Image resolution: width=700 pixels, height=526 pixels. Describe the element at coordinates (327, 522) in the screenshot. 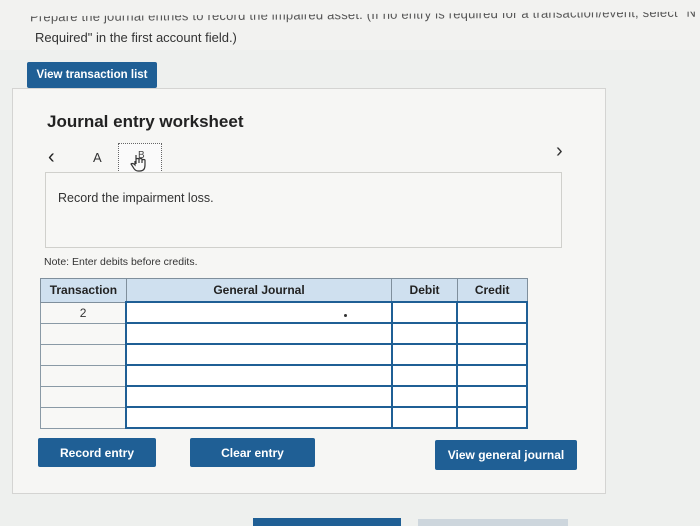

I see `footer-primary-button-edge` at that location.